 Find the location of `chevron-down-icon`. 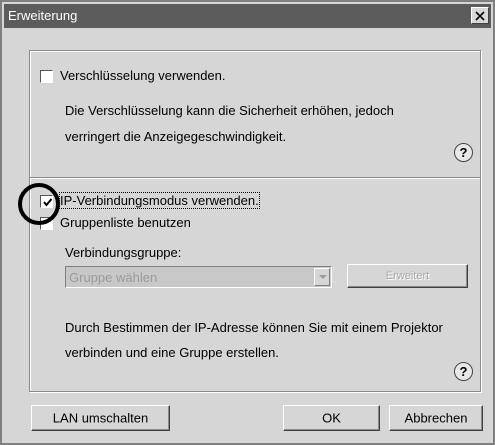

chevron-down-icon is located at coordinates (323, 277).